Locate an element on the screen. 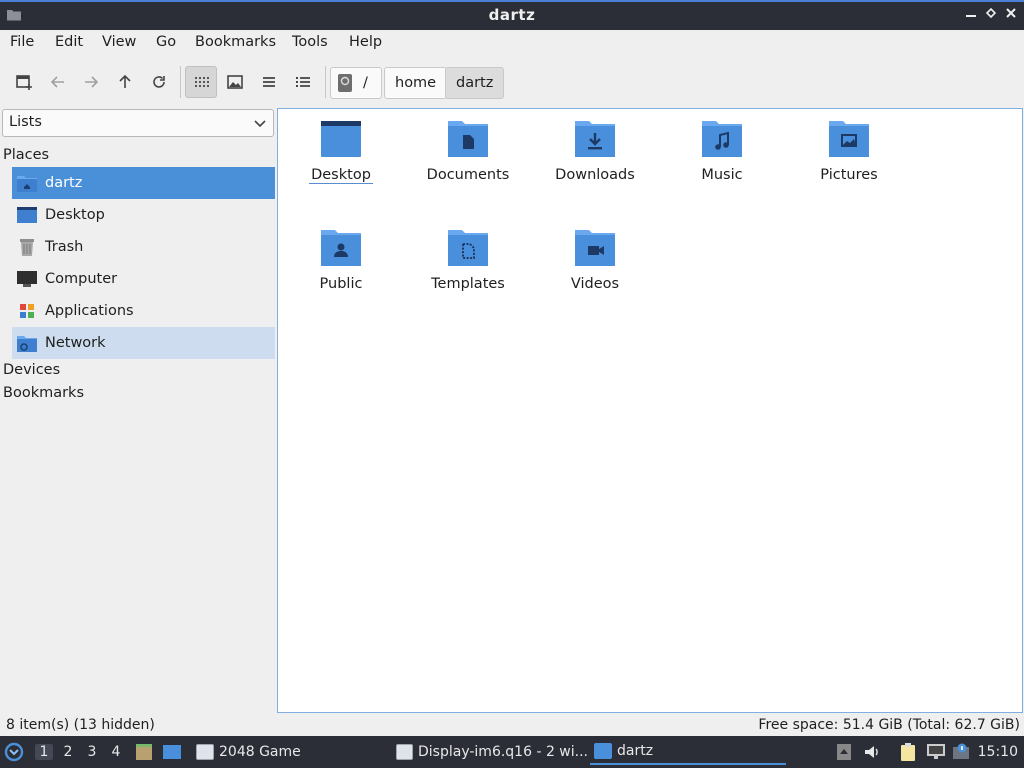  tray-clipboard is located at coordinates (908, 752).